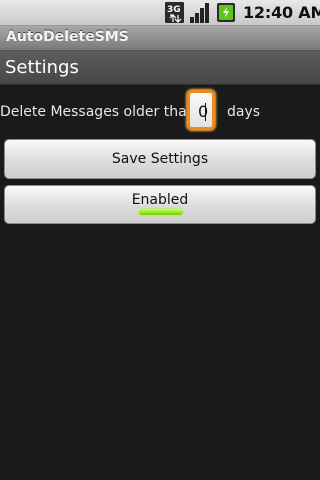  Describe the element at coordinates (160, 68) in the screenshot. I see `settings-header: Settings` at that location.